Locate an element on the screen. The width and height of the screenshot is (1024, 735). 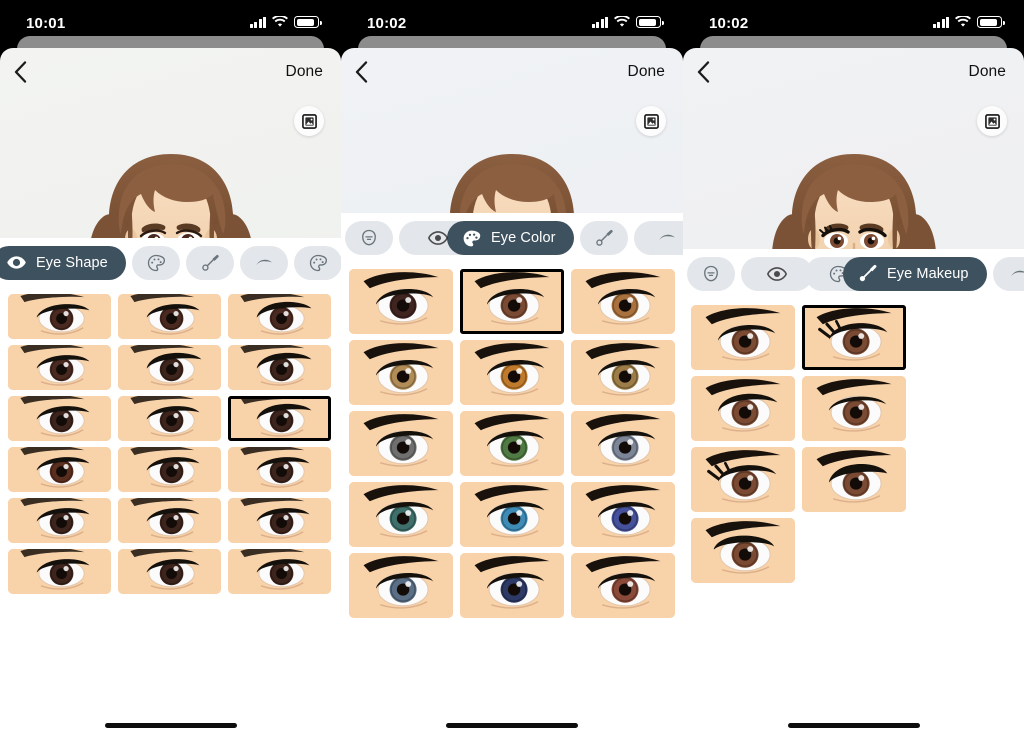
status-clock: 10:01 is located at coordinates (46, 23).